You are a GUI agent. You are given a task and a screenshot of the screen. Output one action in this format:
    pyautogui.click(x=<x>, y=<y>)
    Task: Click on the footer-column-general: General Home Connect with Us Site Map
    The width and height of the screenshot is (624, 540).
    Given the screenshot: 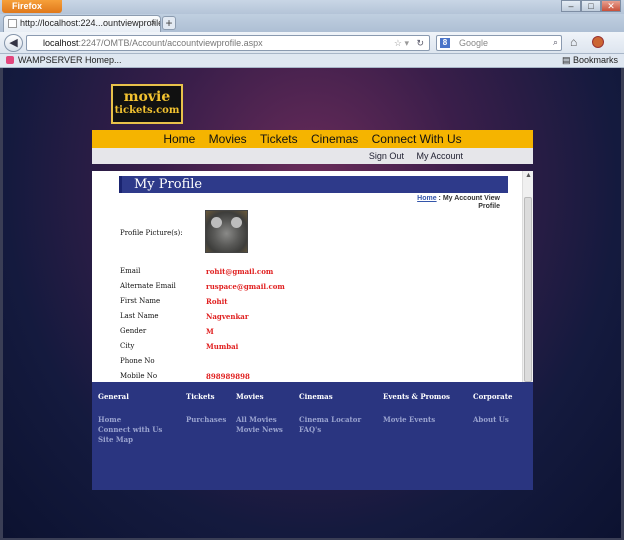 What is the action you would take?
    pyautogui.click(x=130, y=418)
    